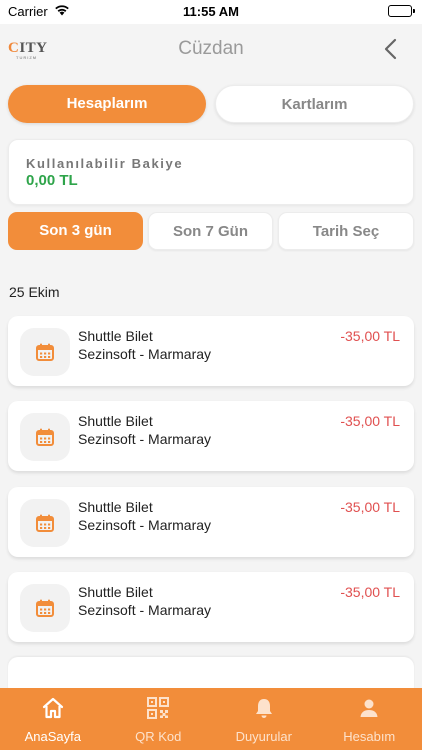 The height and width of the screenshot is (750, 422). Describe the element at coordinates (107, 104) in the screenshot. I see `tab-hesaplarim: Hesaplarım` at that location.